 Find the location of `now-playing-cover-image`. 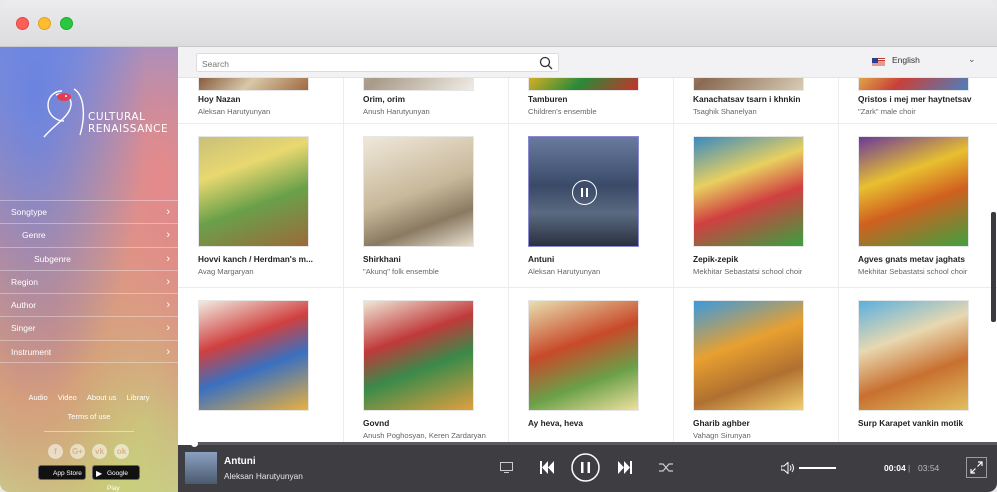

now-playing-cover-image is located at coordinates (201, 468).